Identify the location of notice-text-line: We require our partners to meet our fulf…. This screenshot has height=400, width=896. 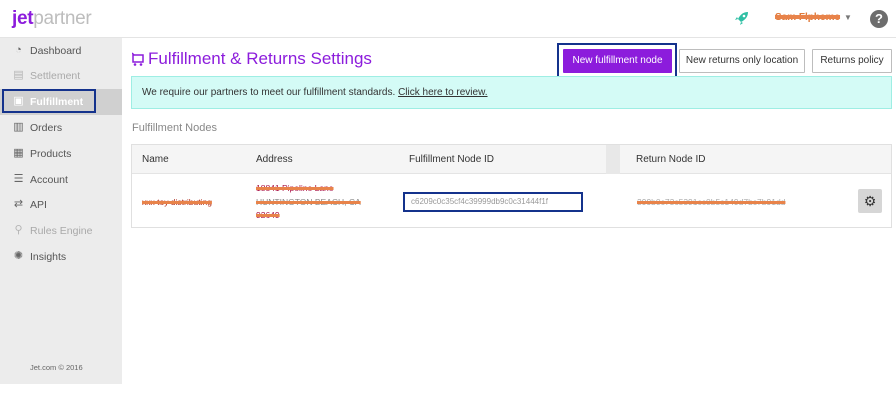
(315, 92).